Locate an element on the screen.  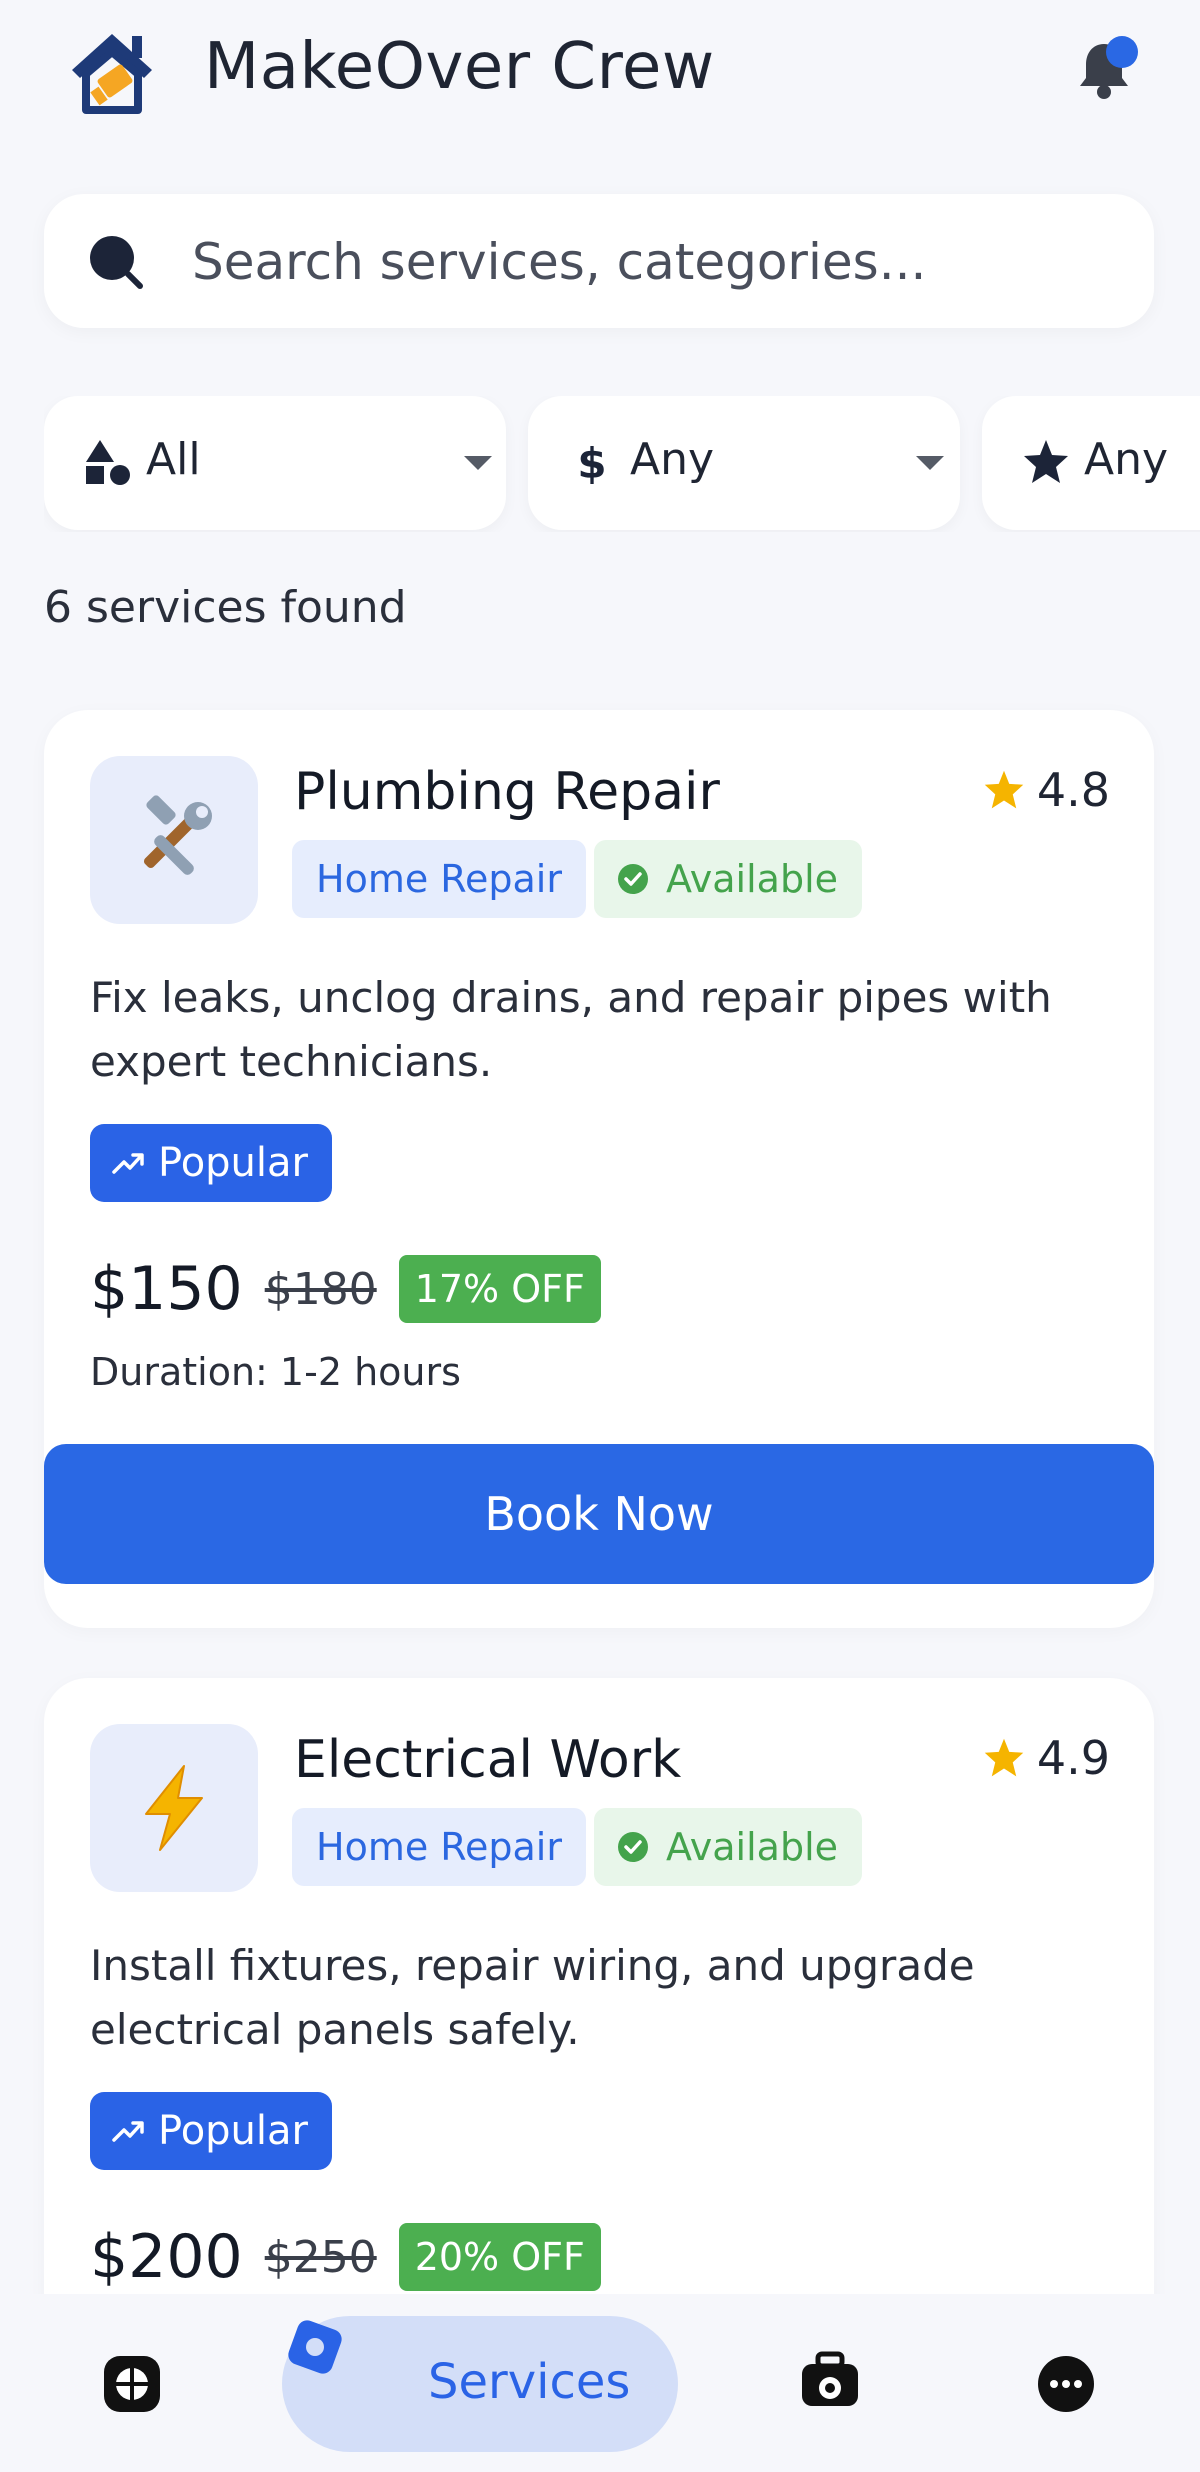
service-rating: 4.9 is located at coordinates (1046, 1758).